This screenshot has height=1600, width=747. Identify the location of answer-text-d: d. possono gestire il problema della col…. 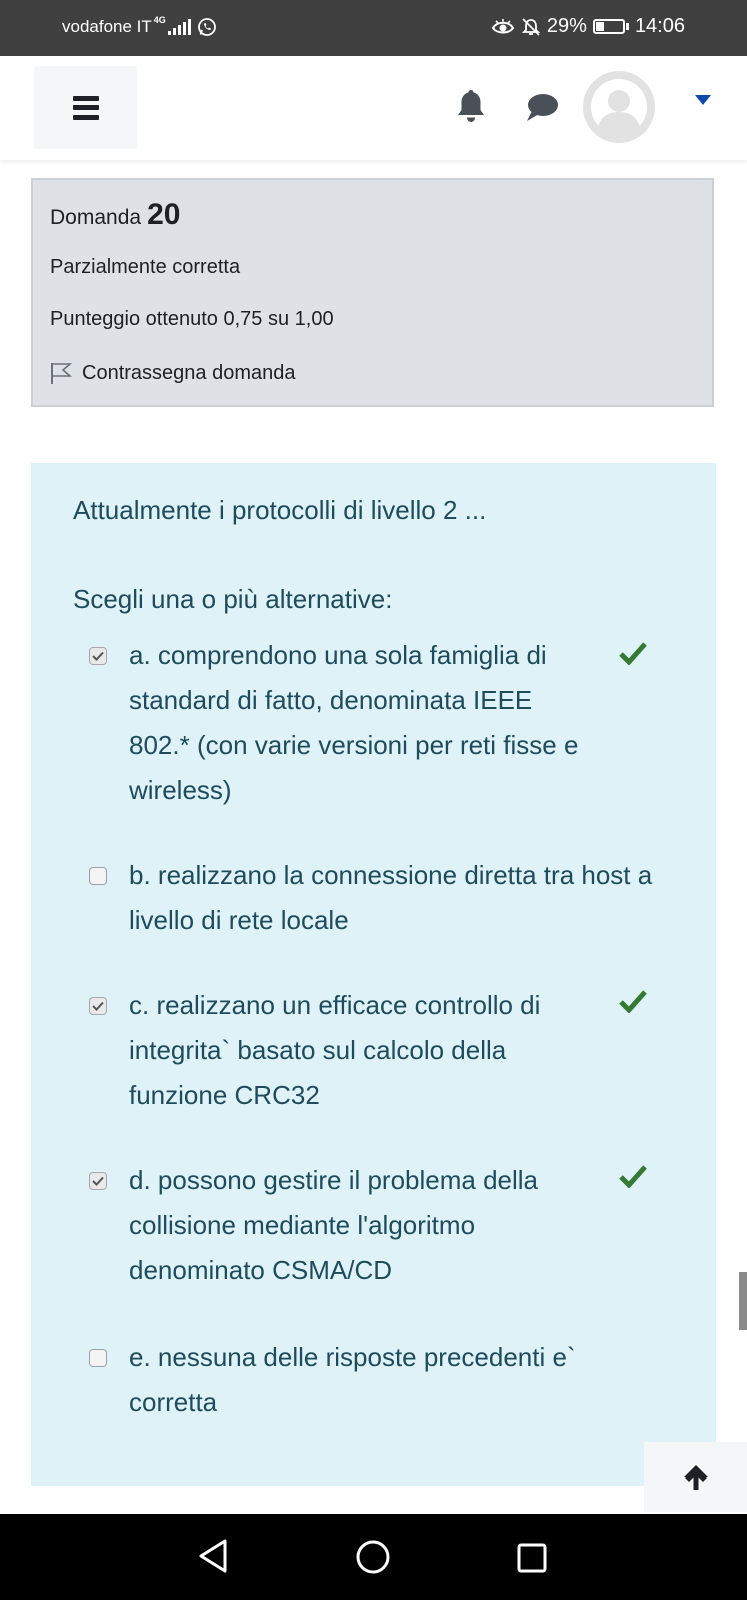
(334, 1225).